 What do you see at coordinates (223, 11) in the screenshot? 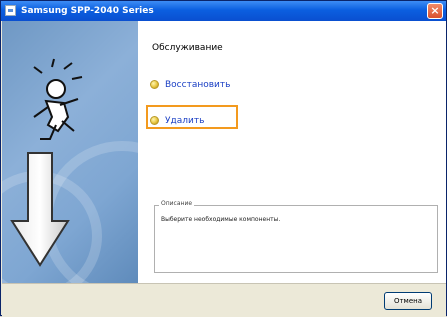
I see `title-bar: Samsung SPP-2040 Series ×` at bounding box center [223, 11].